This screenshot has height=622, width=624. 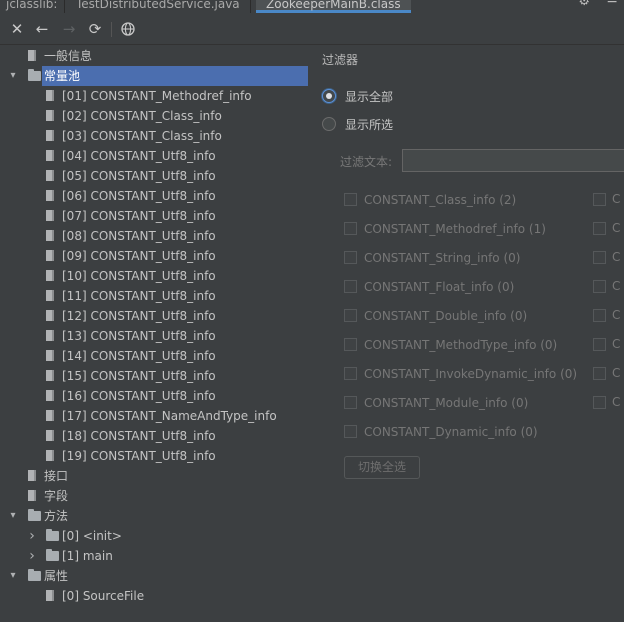 I want to click on checkbox-label: CONSTANT_Float_info (0), so click(x=439, y=287).